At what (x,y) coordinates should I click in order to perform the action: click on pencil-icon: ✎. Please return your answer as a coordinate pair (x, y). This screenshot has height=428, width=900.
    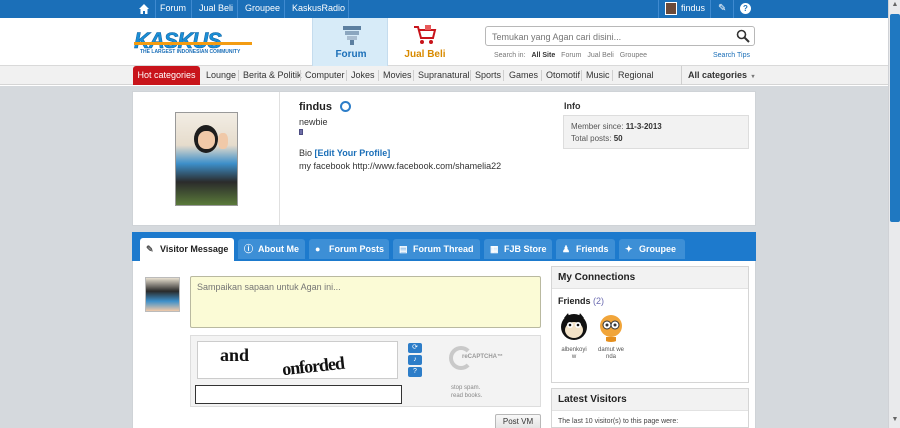
    Looking at the image, I should click on (722, 8).